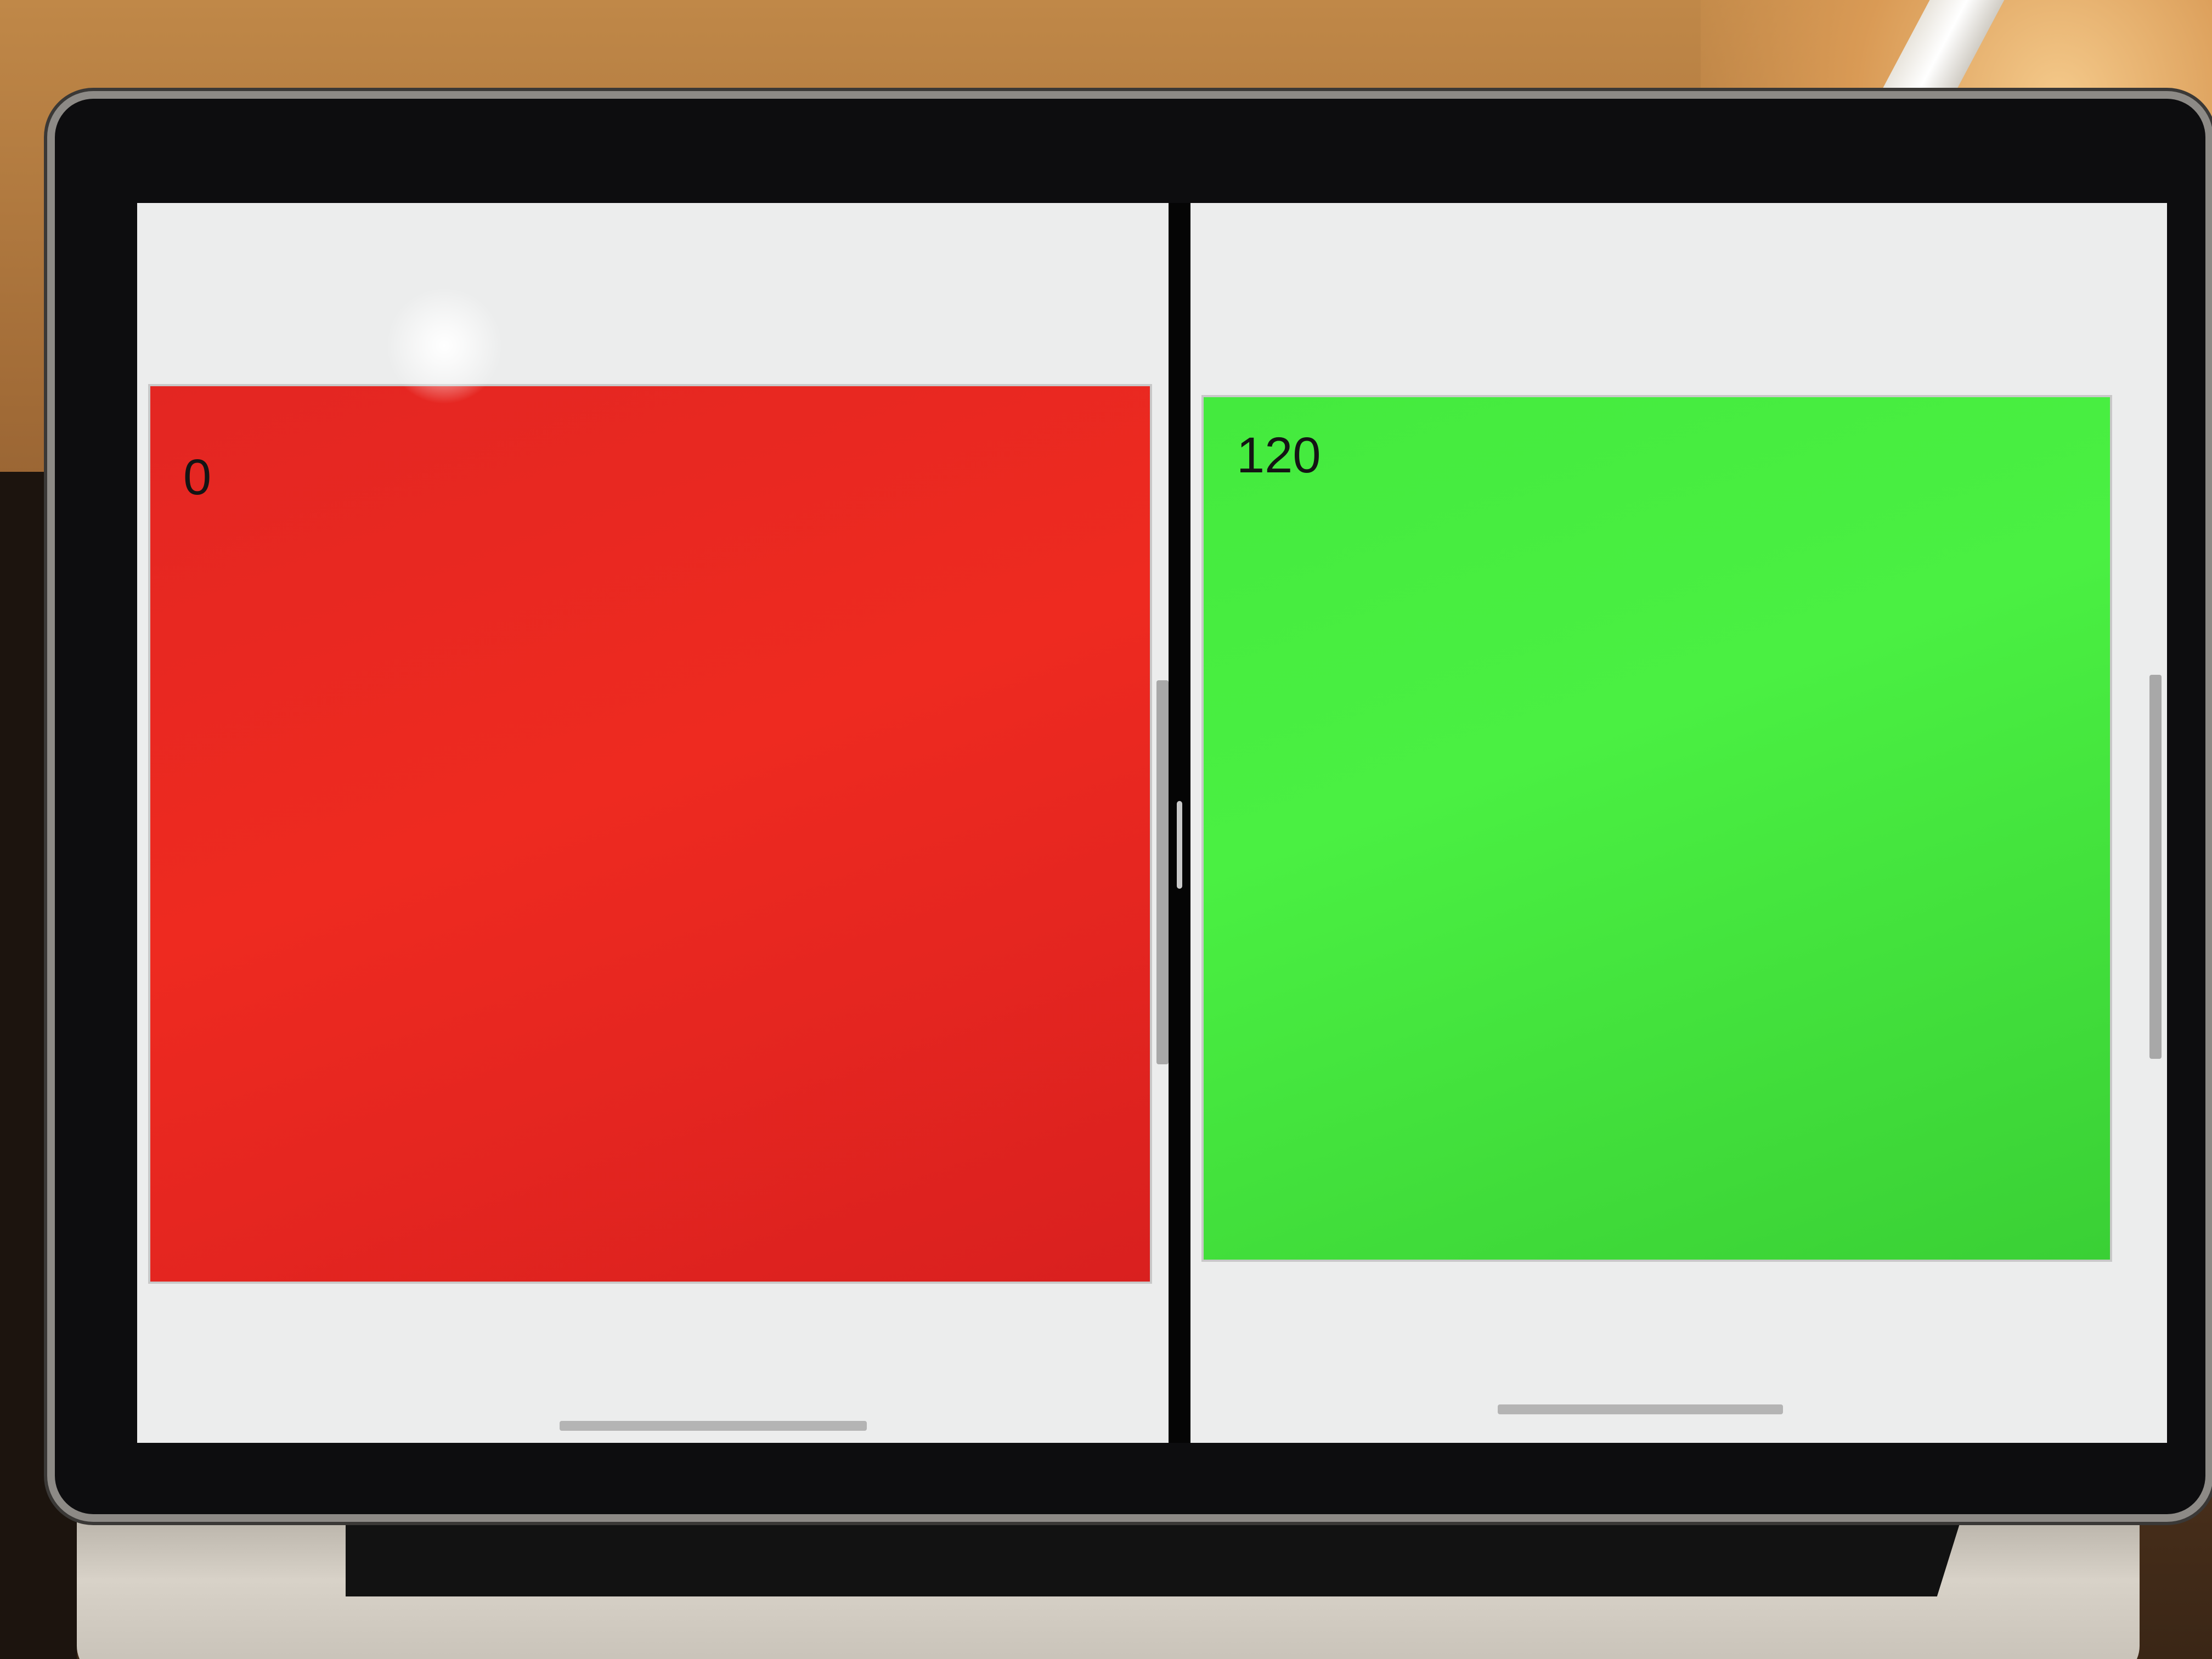 This screenshot has height=1659, width=2212. What do you see at coordinates (198, 477) in the screenshot?
I see `left-value-label: 0` at bounding box center [198, 477].